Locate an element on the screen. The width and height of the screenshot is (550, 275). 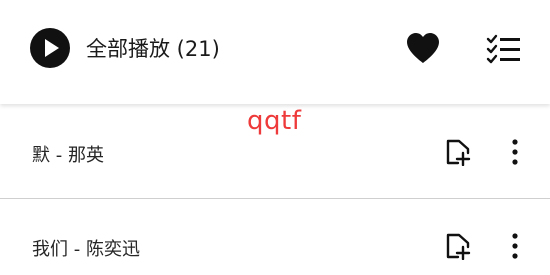
play-all-button: 全部播放 (21) is located at coordinates (125, 48).